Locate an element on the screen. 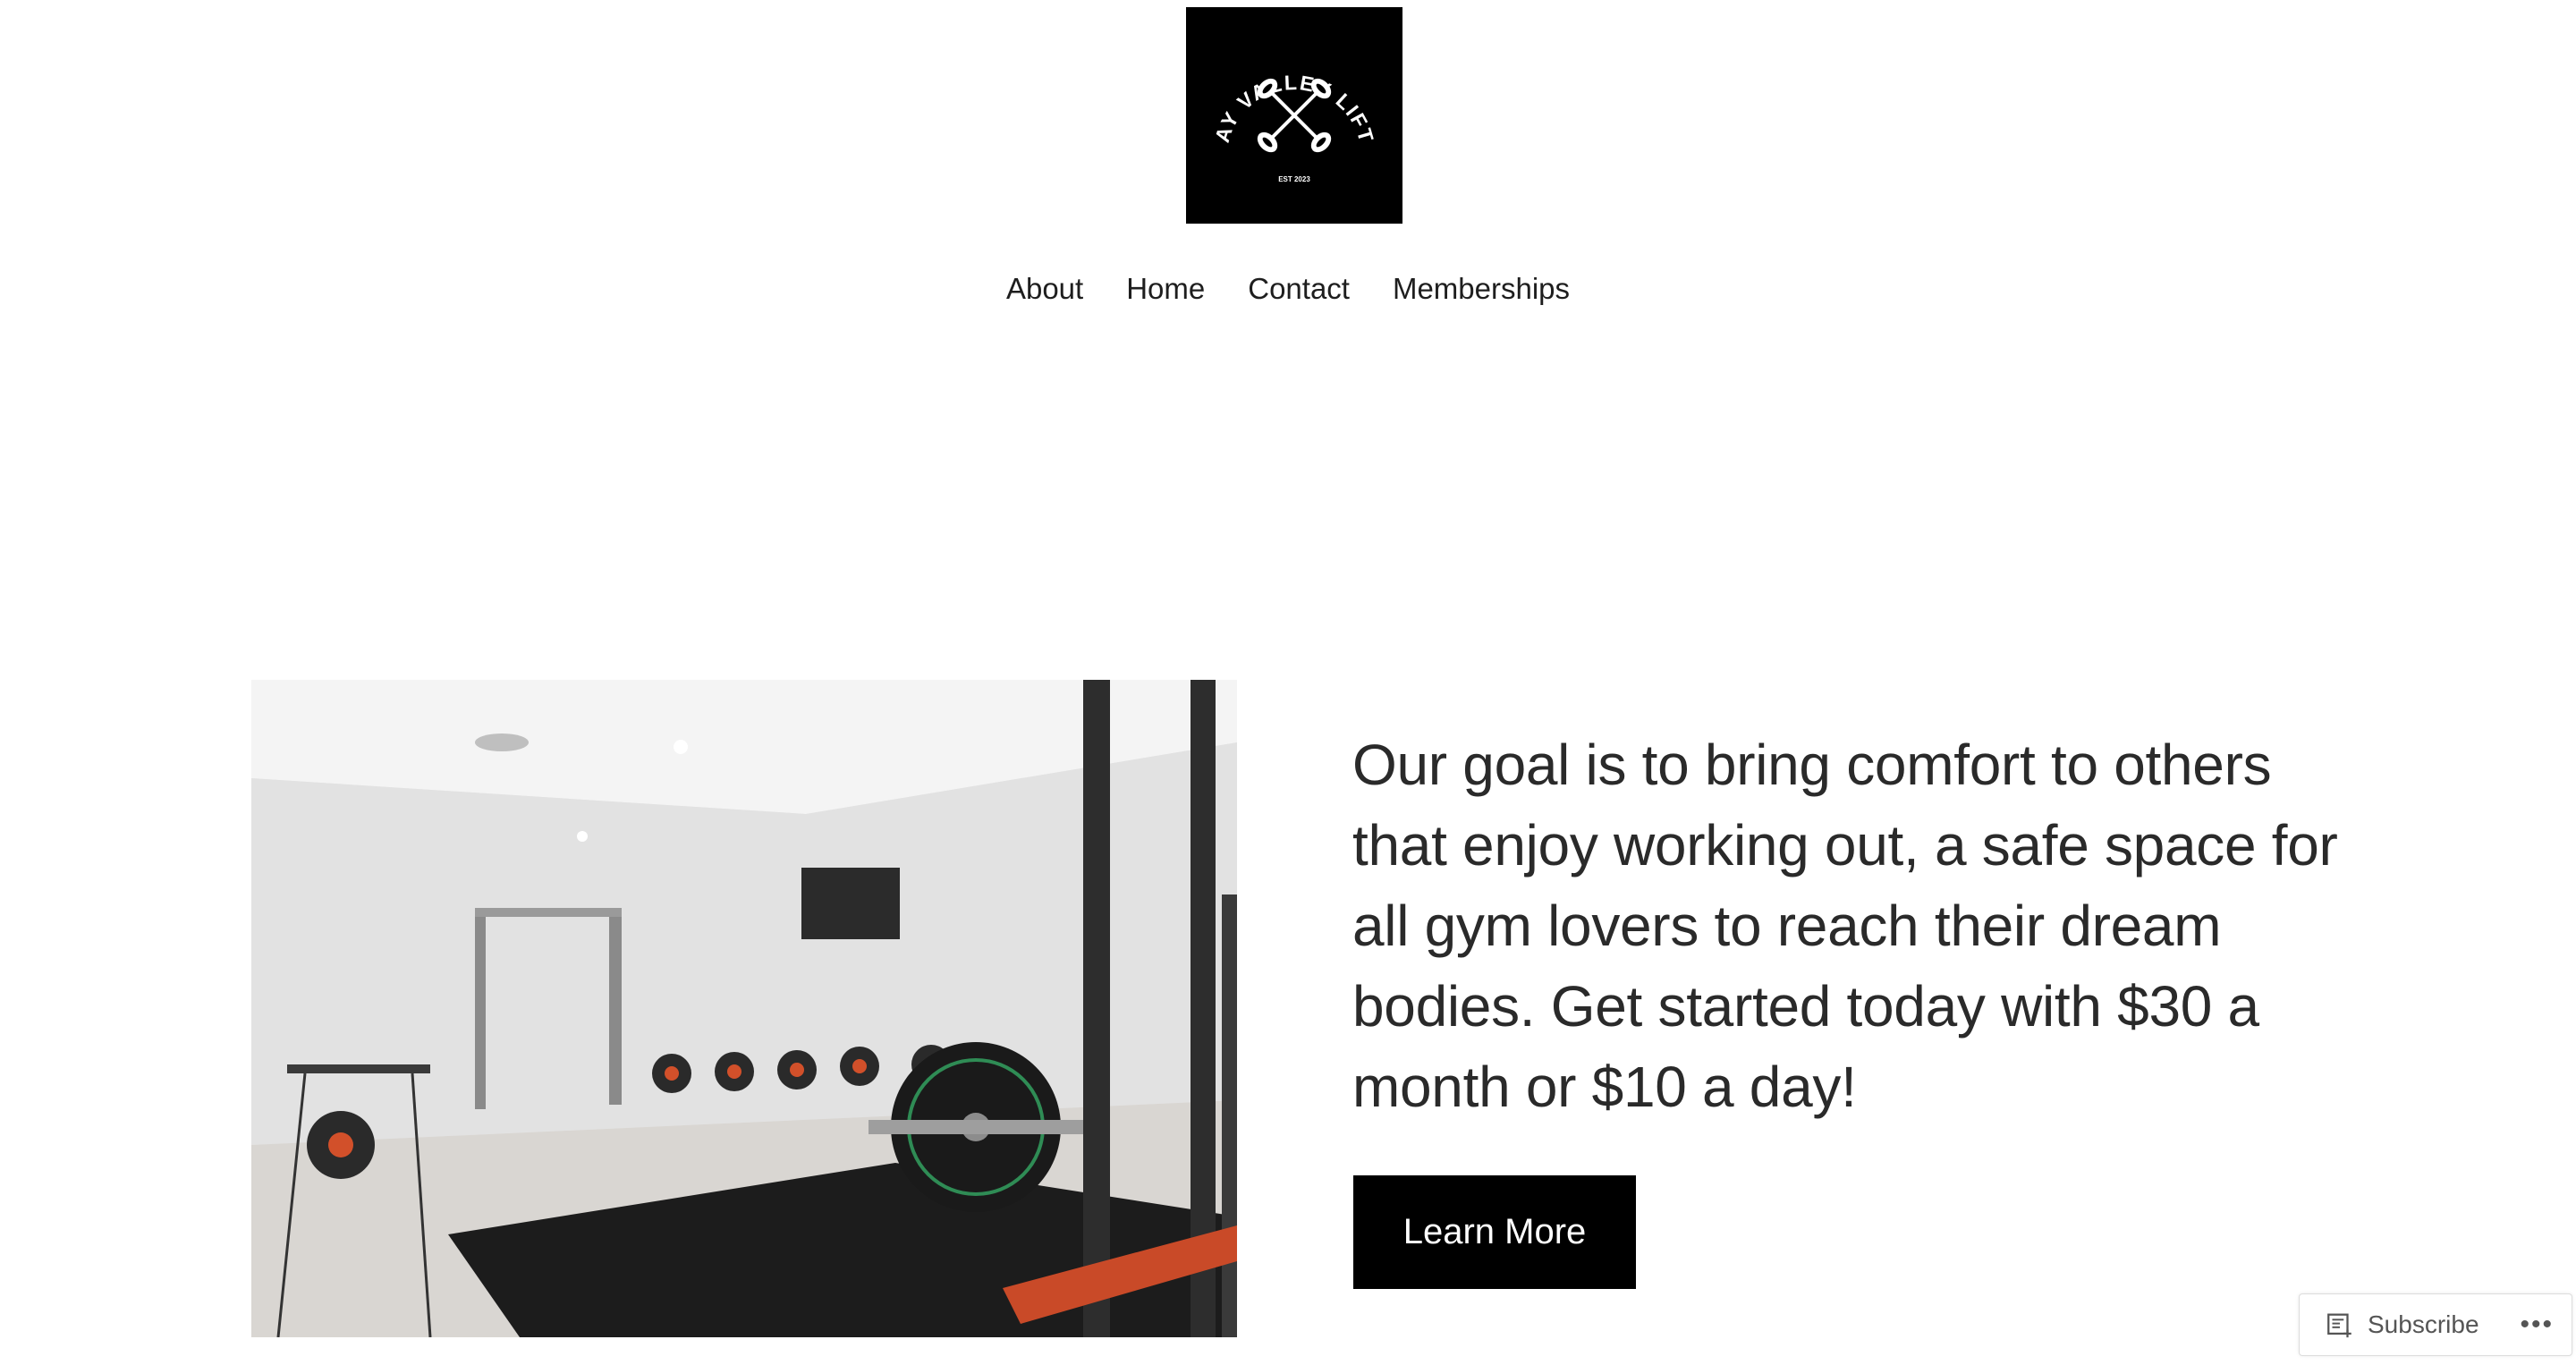 Image resolution: width=2576 pixels, height=1365 pixels. site-logo: BAY VALLEY LIFTS EST 2023 is located at coordinates (1294, 115).